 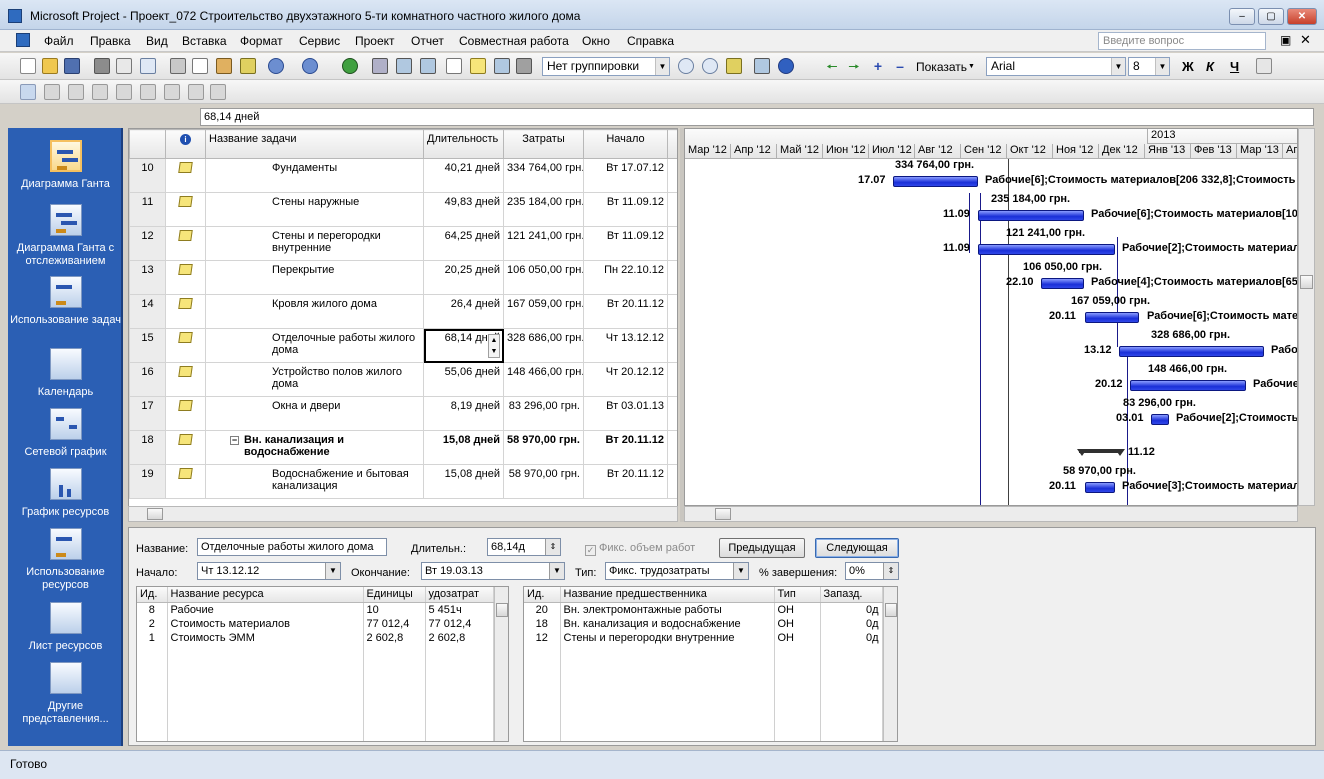 What do you see at coordinates (147, 447) in the screenshot?
I see `row-id: 18` at bounding box center [147, 447].